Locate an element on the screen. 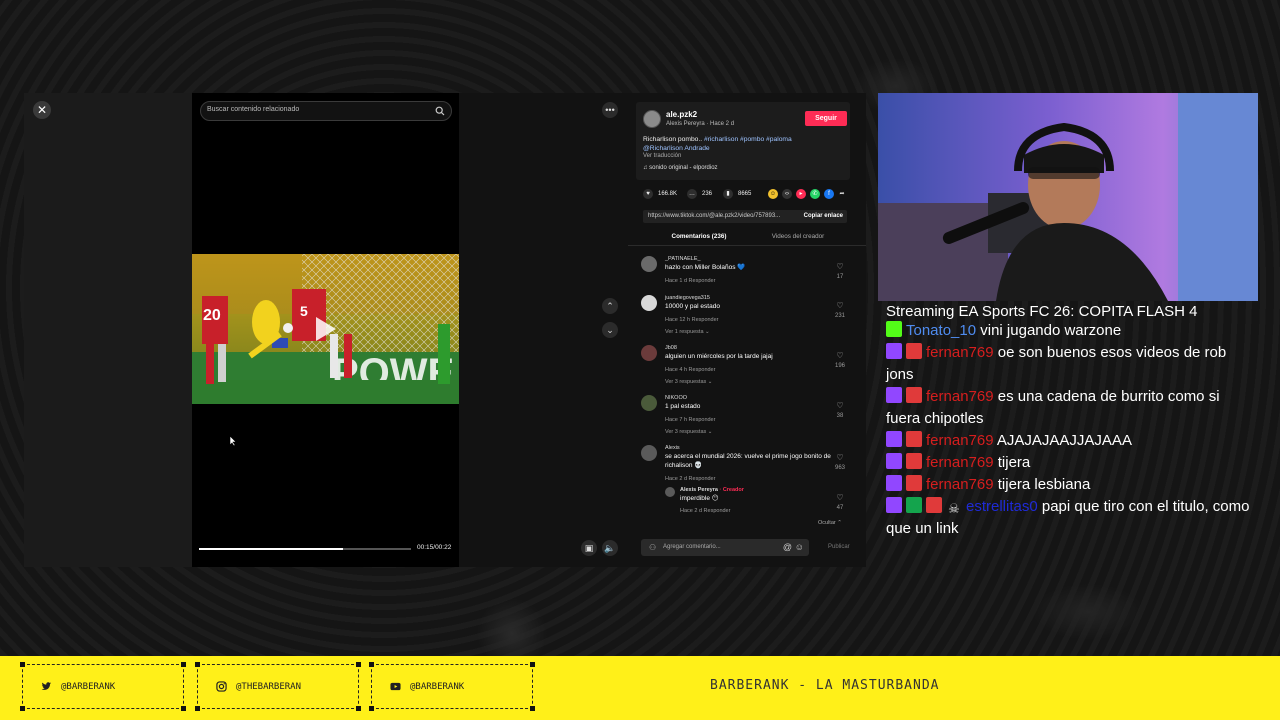 The image size is (1280, 720). mention-icon: @ is located at coordinates (787, 547).